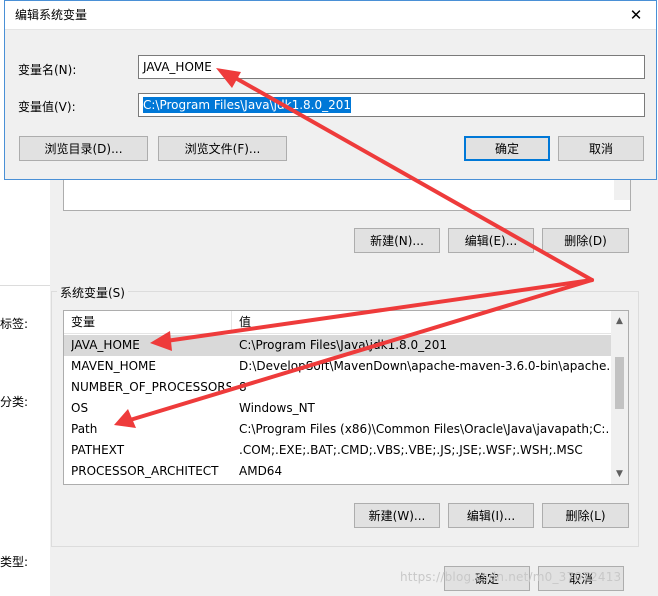  What do you see at coordinates (601, 148) in the screenshot?
I see `cancel-button: 取消` at bounding box center [601, 148].